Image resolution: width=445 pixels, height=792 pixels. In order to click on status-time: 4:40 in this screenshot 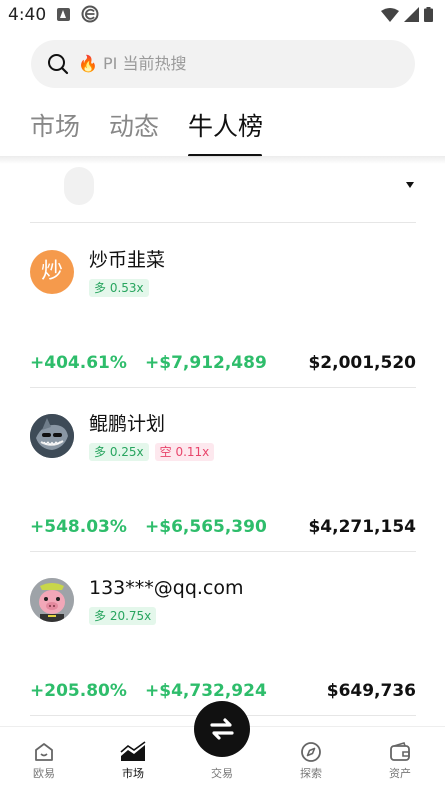, I will do `click(27, 15)`.